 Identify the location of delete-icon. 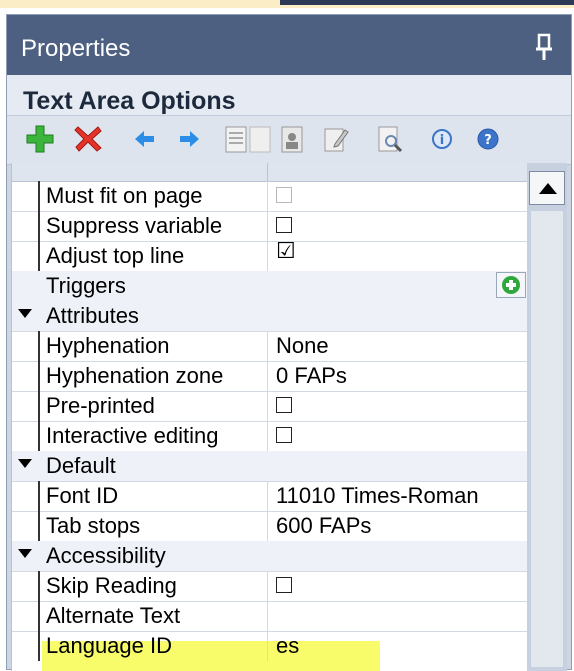
(88, 139).